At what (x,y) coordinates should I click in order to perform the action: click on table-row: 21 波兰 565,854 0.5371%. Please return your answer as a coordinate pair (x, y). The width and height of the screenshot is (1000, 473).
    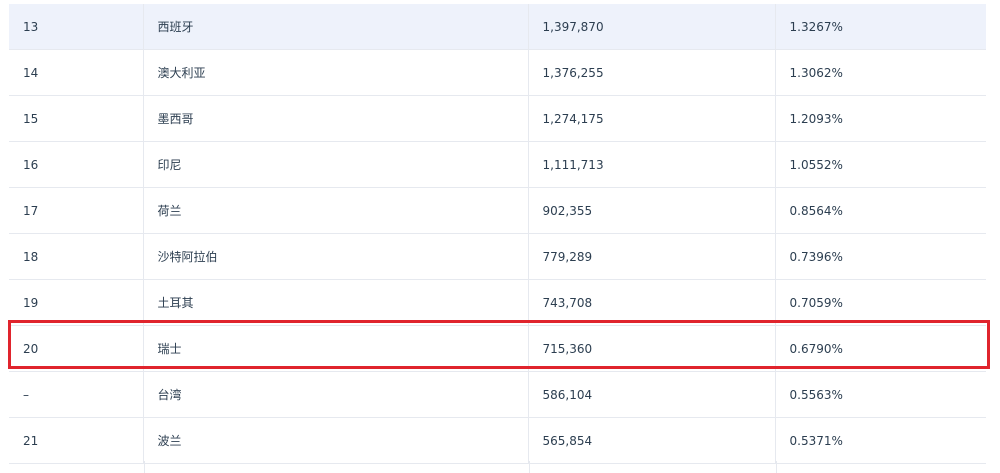
    Looking at the image, I should click on (497, 440).